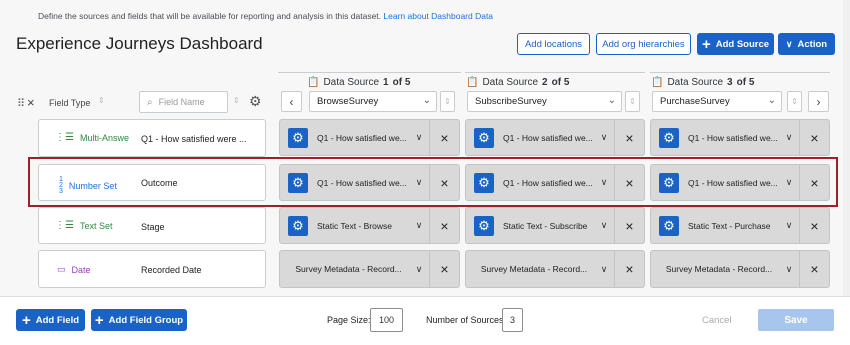 This screenshot has width=850, height=345. I want to click on source-2-sort-icon: ⇕, so click(632, 101).